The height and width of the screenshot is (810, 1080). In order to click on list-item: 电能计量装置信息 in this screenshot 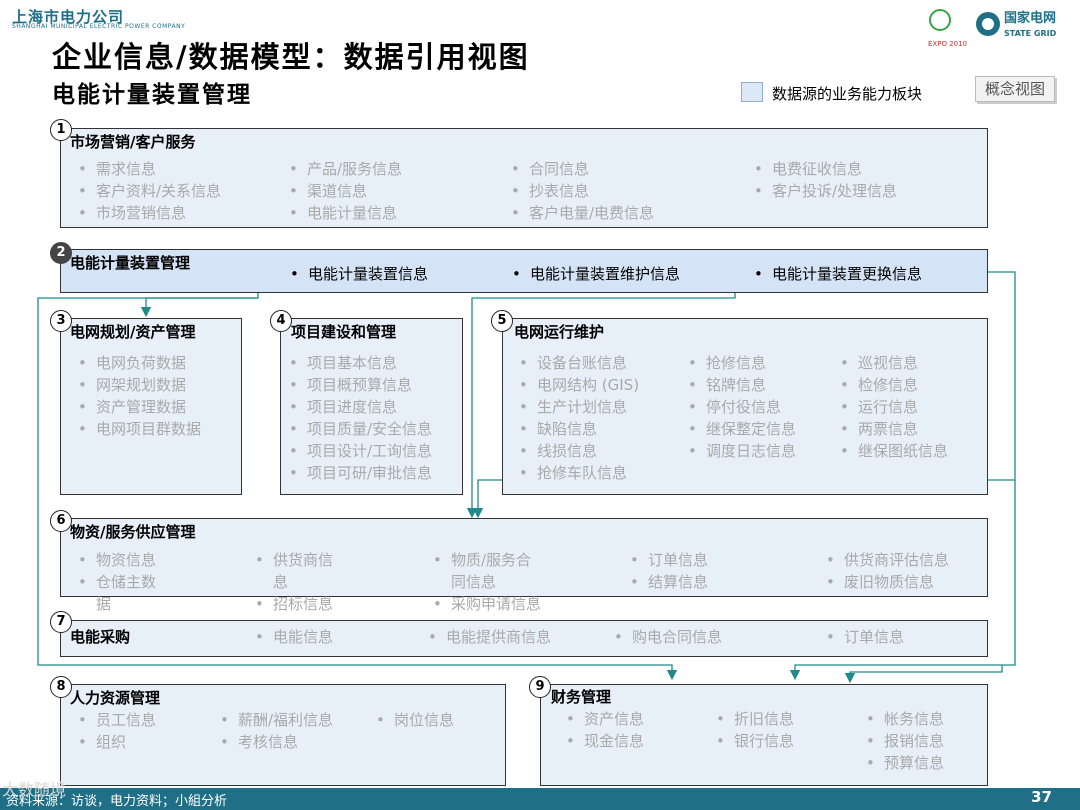, I will do `click(359, 274)`.